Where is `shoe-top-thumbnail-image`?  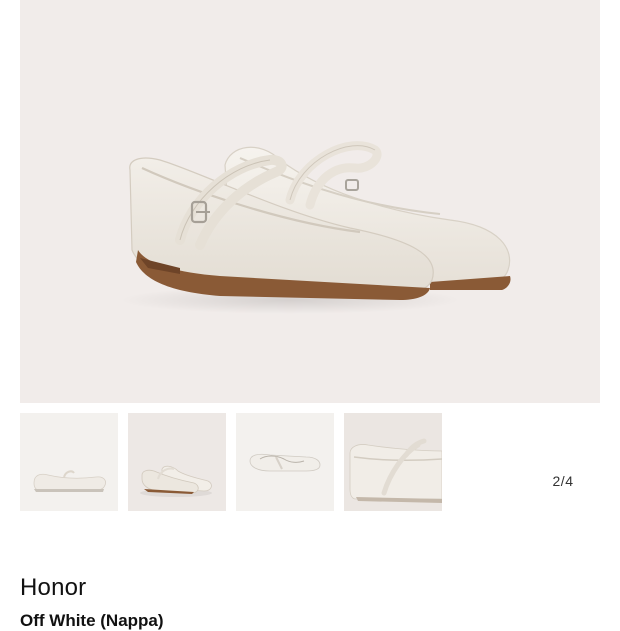 shoe-top-thumbnail-image is located at coordinates (285, 462).